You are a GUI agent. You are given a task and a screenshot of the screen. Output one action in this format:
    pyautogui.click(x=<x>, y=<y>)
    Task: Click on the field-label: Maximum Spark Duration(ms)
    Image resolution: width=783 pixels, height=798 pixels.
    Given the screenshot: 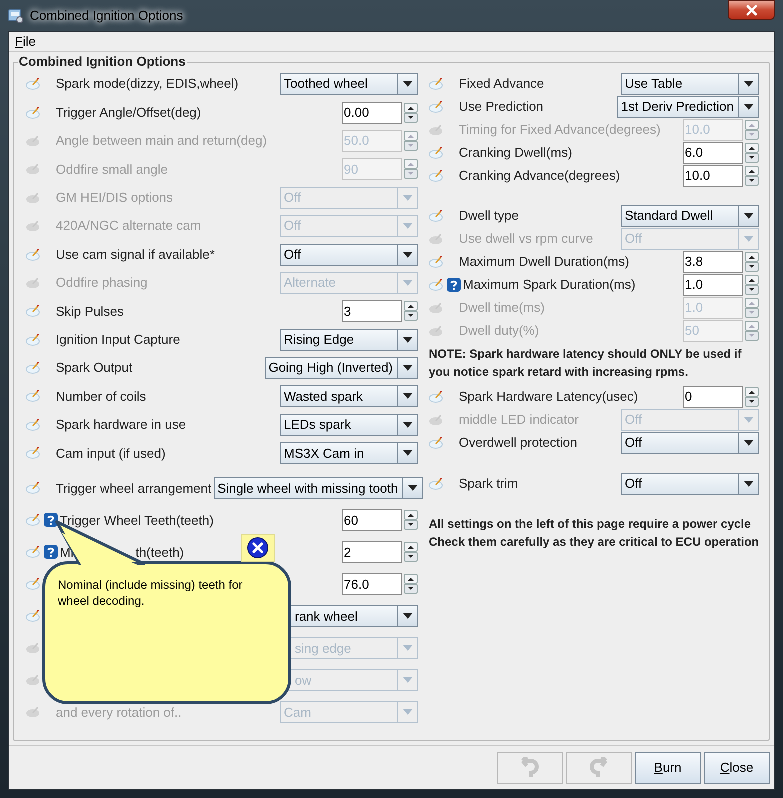 What is the action you would take?
    pyautogui.click(x=549, y=285)
    